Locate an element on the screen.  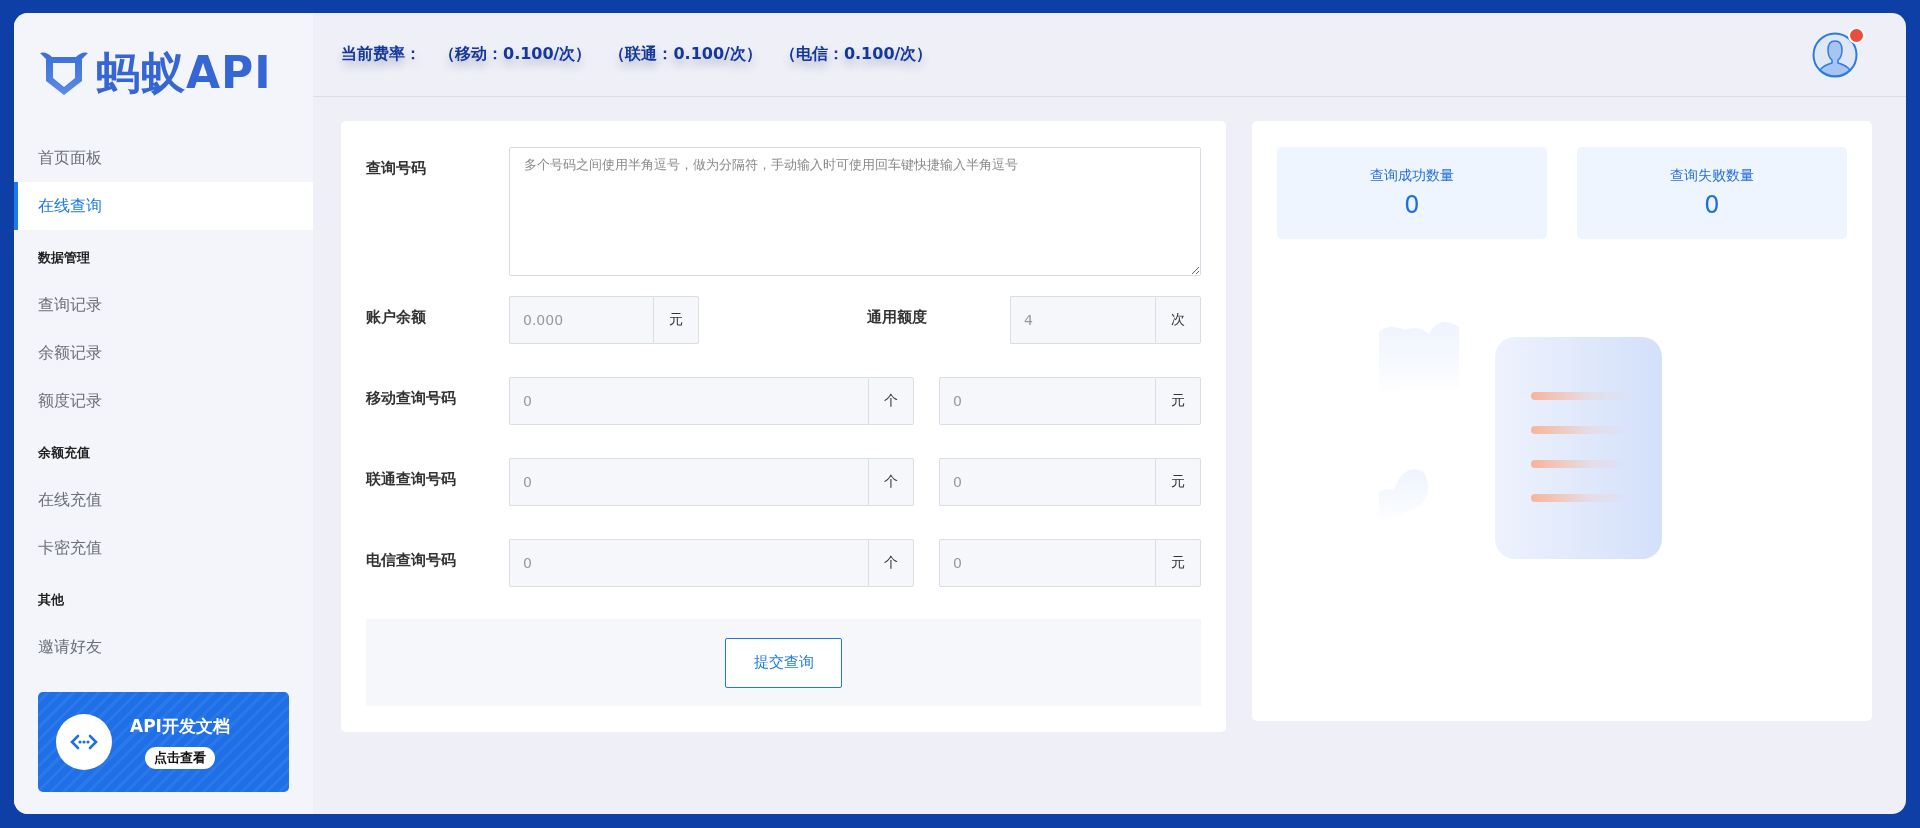
unit-label: 次 is located at coordinates (1178, 320).